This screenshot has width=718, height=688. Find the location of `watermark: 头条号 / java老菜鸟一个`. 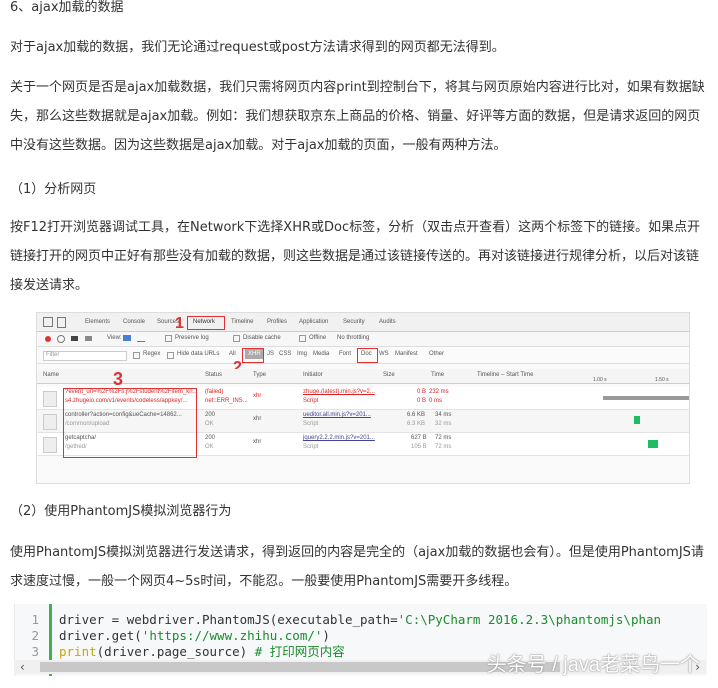

watermark: 头条号 / java老菜鸟一个 is located at coordinates (593, 665).